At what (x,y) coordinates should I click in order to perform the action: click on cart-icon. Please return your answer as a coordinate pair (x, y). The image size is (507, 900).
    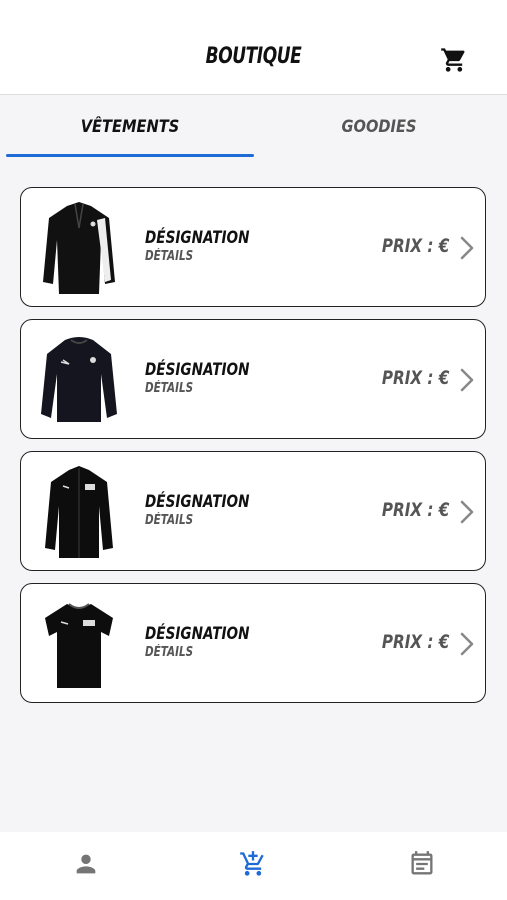
    Looking at the image, I should click on (454, 60).